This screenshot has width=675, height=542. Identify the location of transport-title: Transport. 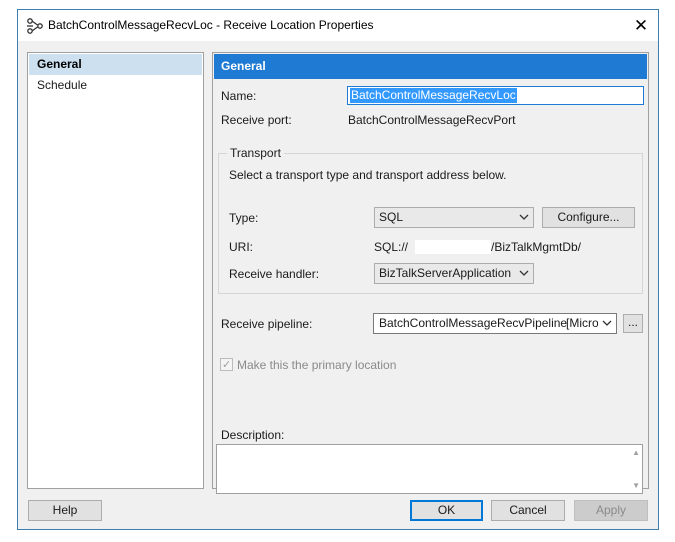
(255, 153).